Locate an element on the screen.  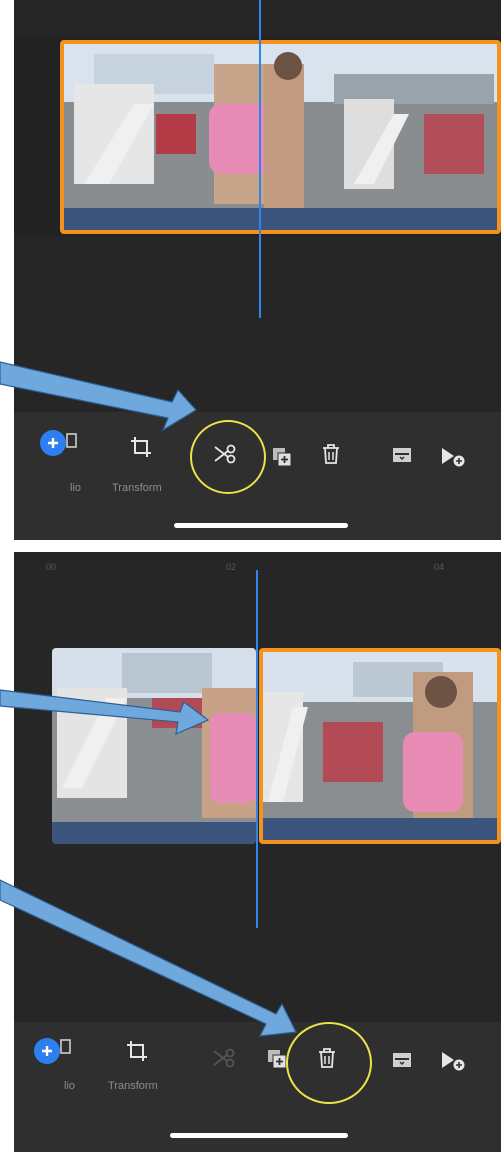
video-clip-left is located at coordinates (154, 746).